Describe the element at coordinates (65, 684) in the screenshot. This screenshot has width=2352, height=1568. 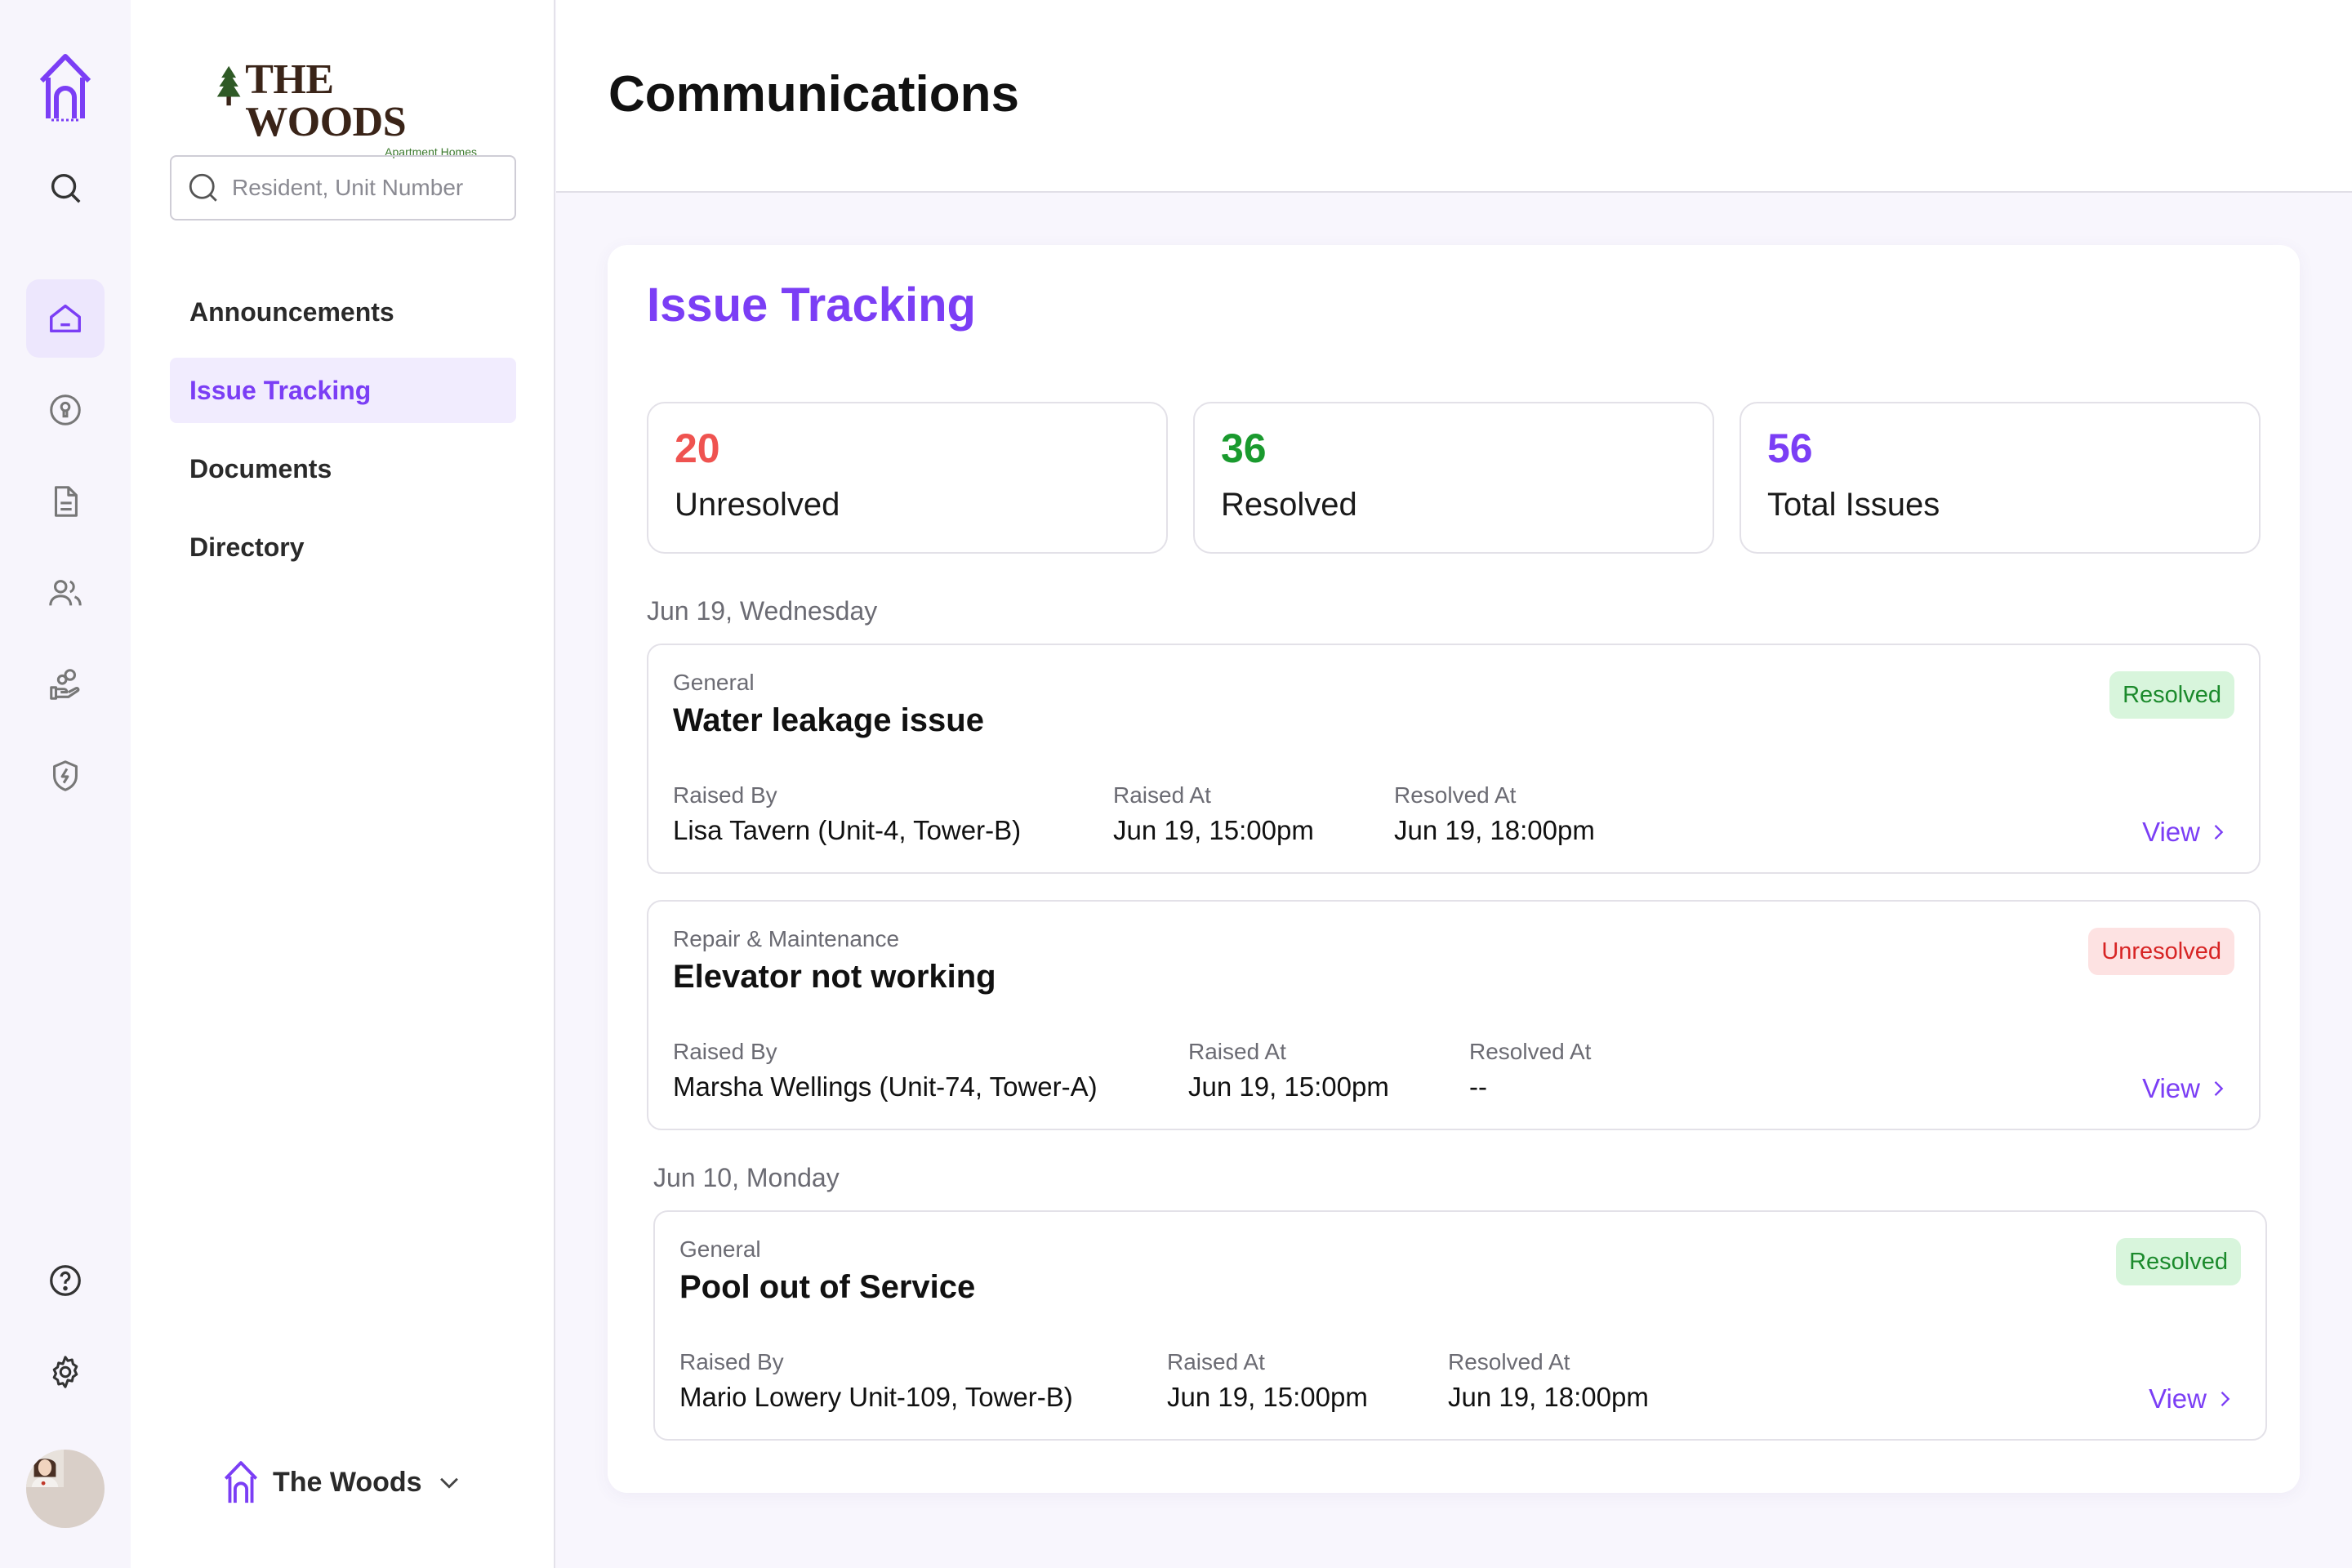
I see `hand-coins-icon` at that location.